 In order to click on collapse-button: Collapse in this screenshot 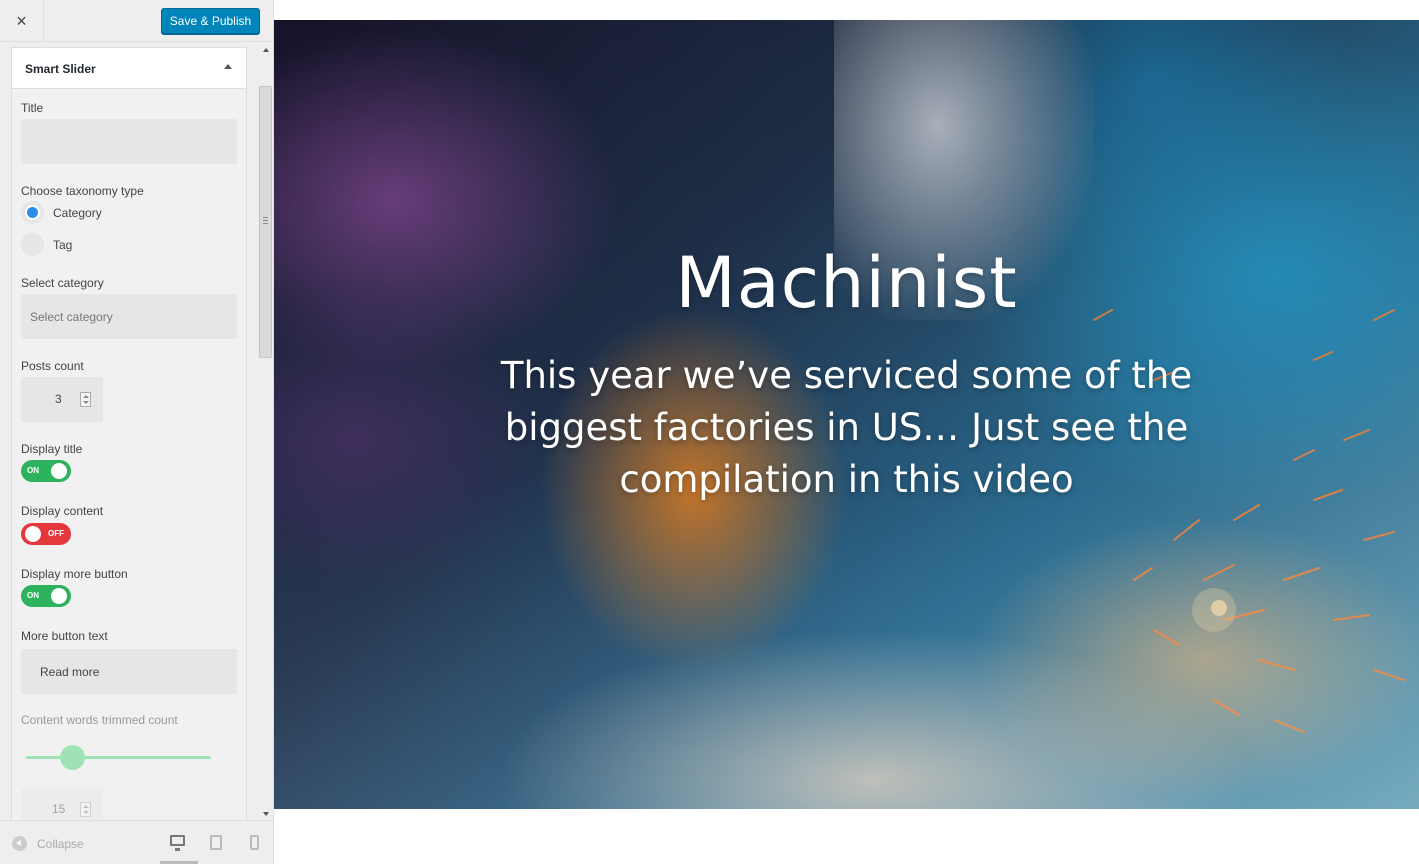, I will do `click(48, 843)`.